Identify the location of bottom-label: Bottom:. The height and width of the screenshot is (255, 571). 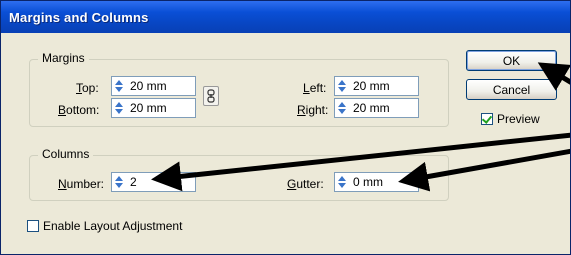
(79, 110).